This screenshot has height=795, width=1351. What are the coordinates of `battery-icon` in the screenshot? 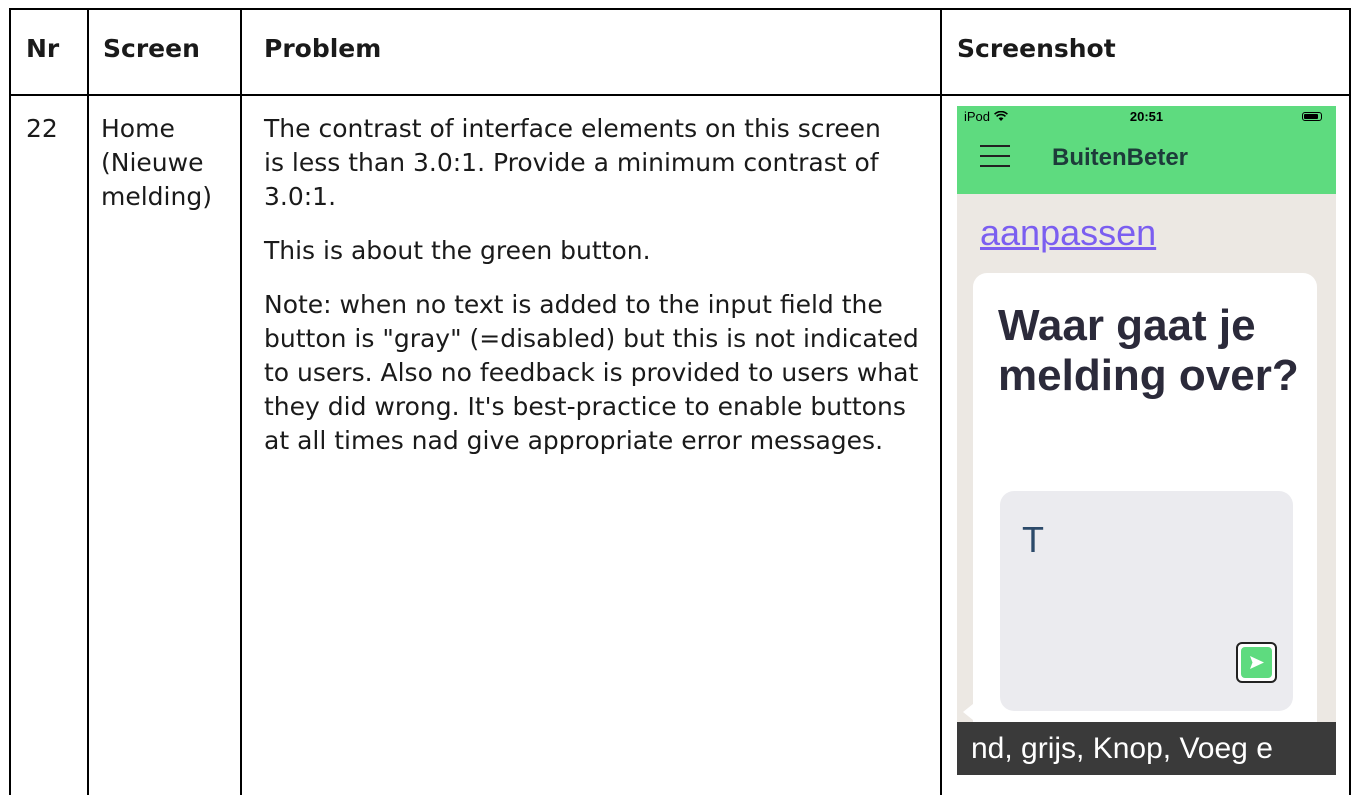 It's located at (1312, 116).